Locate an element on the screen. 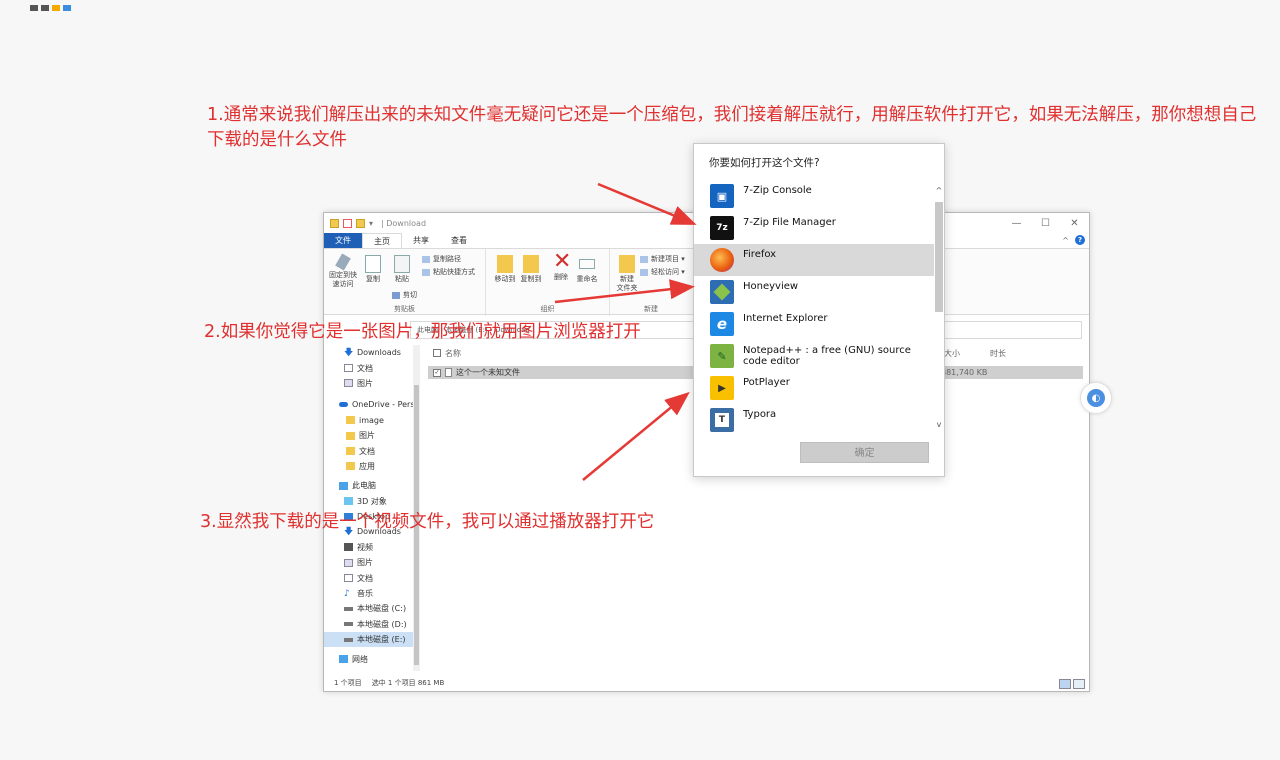 The height and width of the screenshot is (760, 1280). potplayer-icon: ▶ is located at coordinates (722, 388).